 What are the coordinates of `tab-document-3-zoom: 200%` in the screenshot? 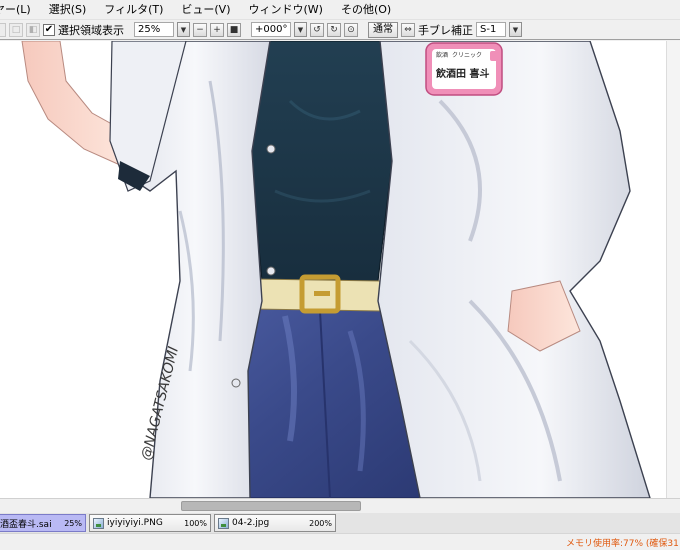 It's located at (320, 523).